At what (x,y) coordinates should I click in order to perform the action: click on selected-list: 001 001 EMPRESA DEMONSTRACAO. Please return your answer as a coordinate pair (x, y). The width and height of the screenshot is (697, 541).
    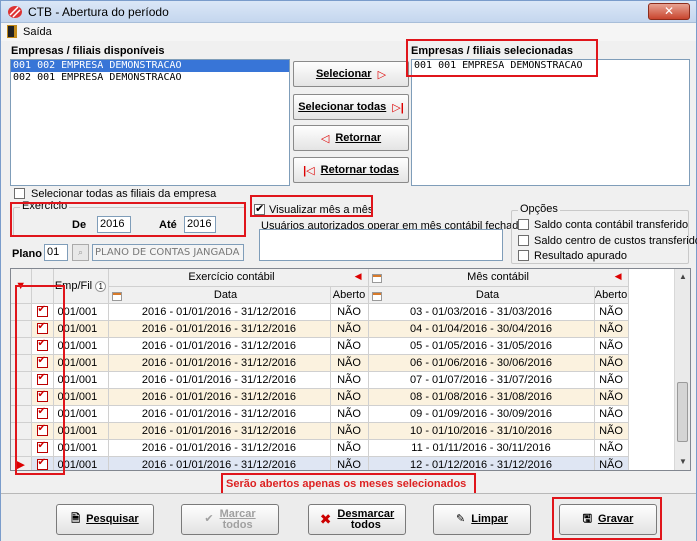
    Looking at the image, I should click on (550, 122).